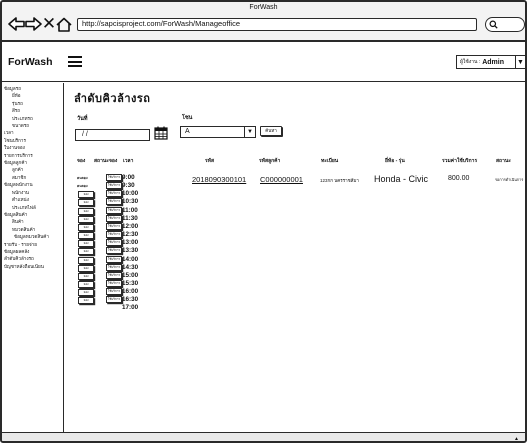  I want to click on sidebar-item: ยี่ห้อ, so click(32, 95).